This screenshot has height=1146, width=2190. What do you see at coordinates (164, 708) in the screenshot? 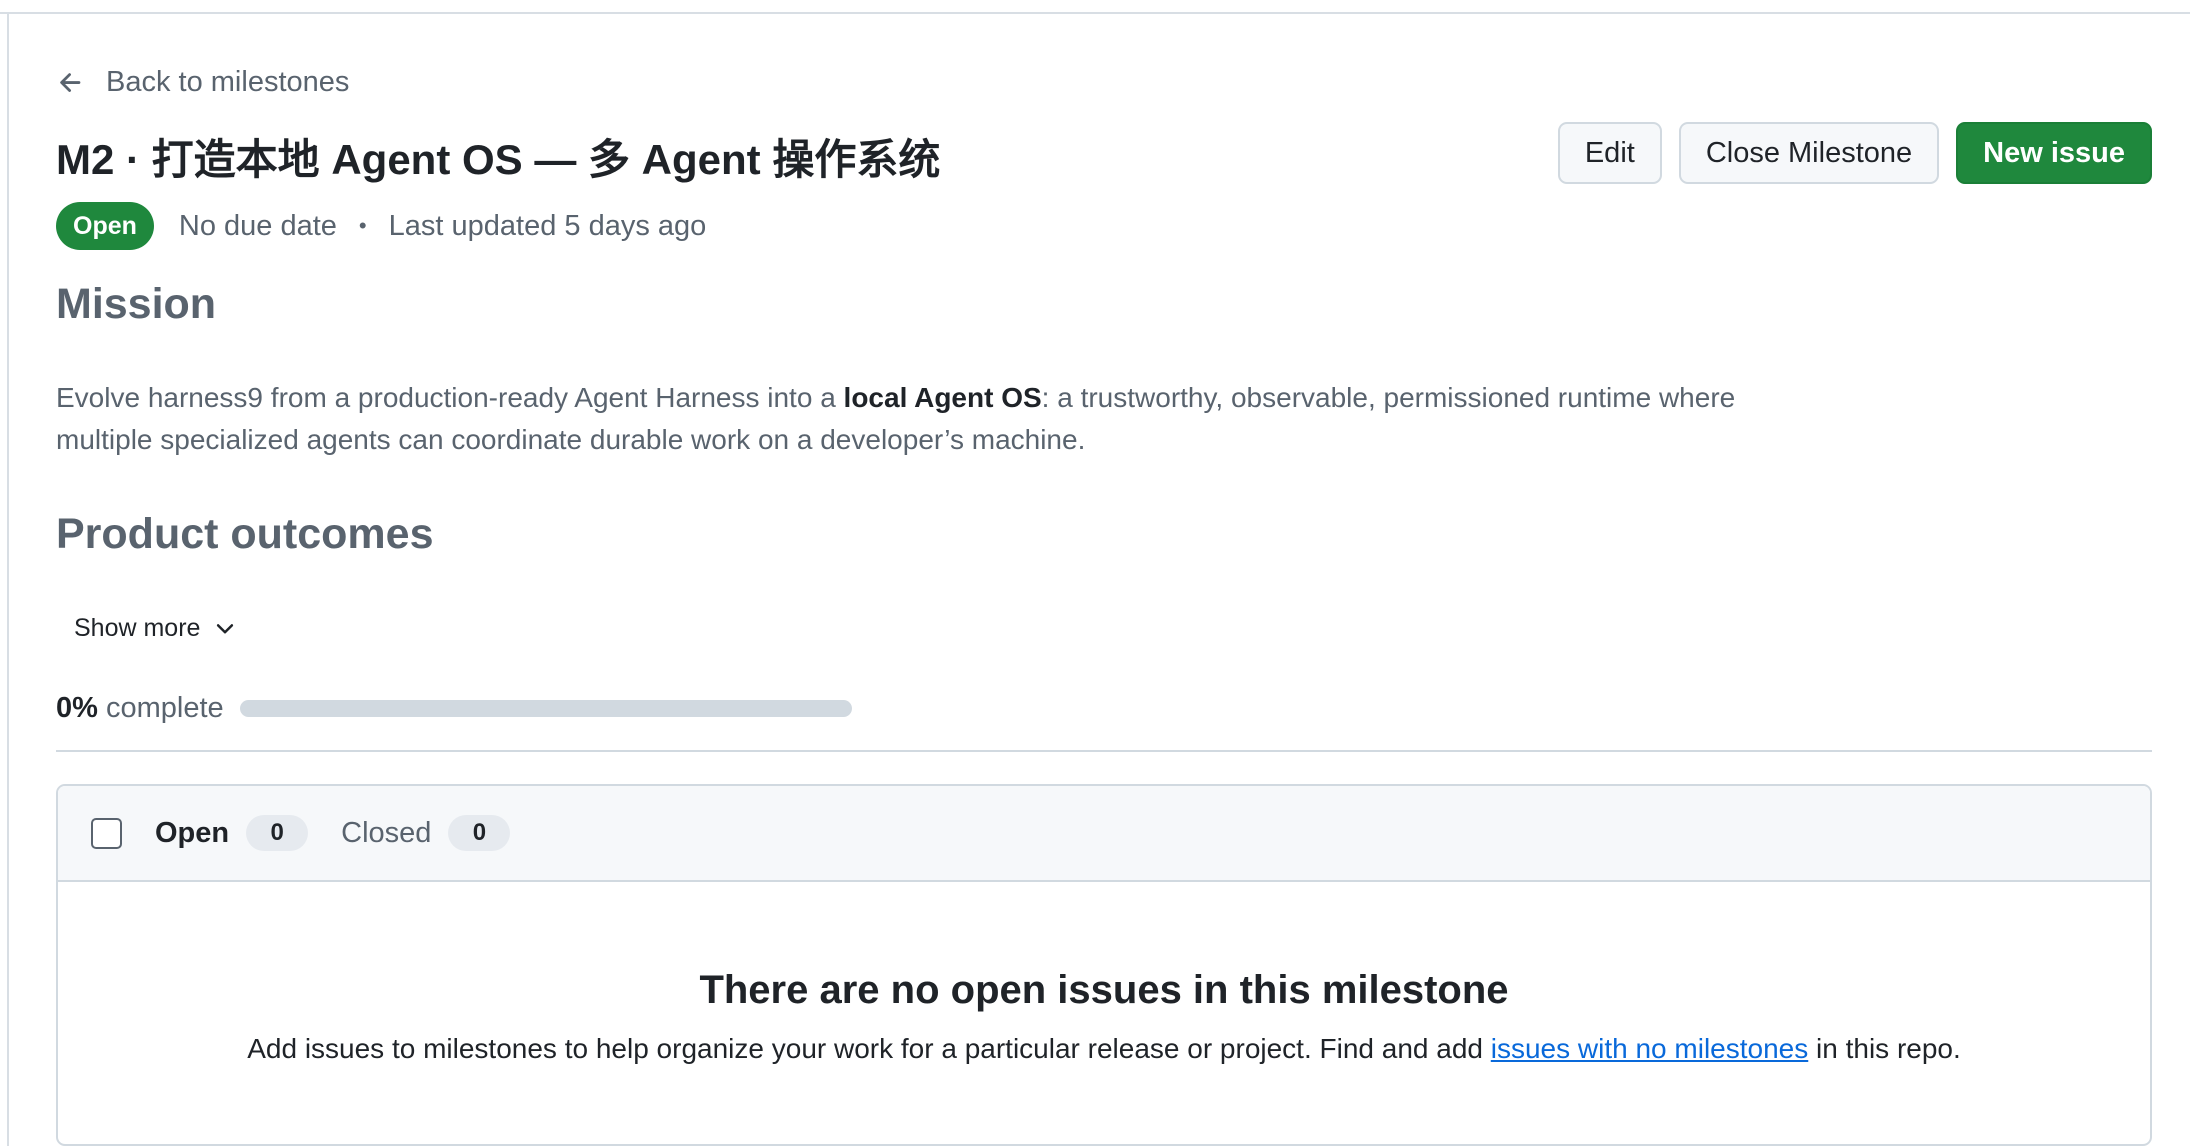
I see `progress-complete-label: complete` at bounding box center [164, 708].